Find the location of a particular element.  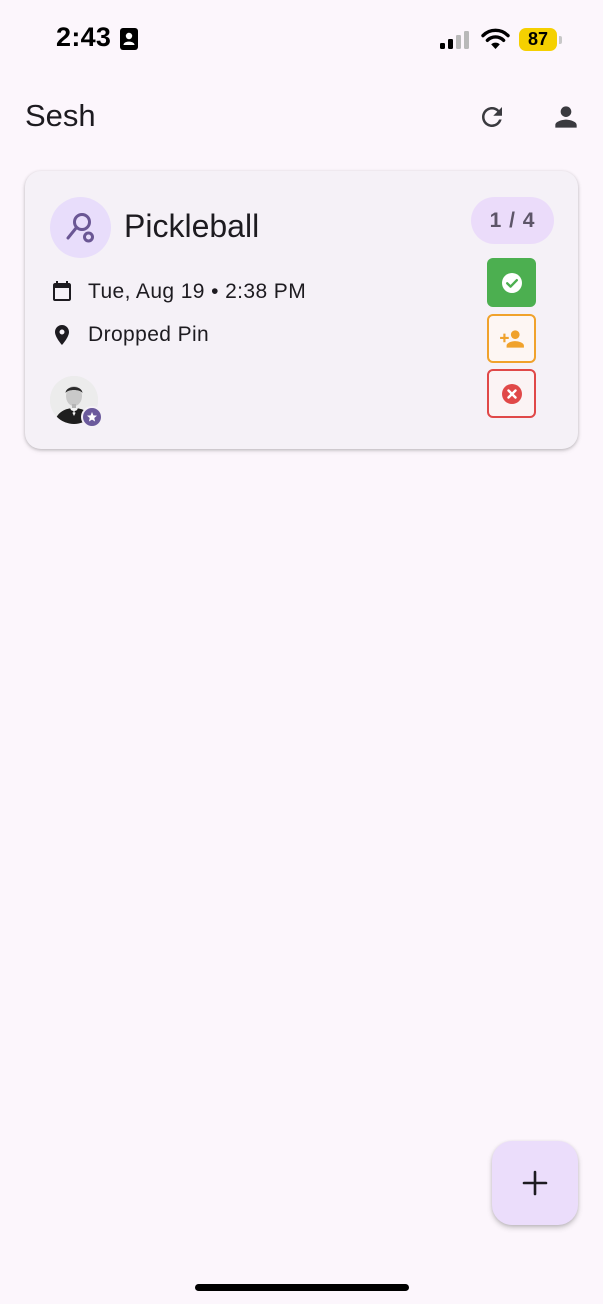

cellular-signal-icon is located at coordinates (456, 40).